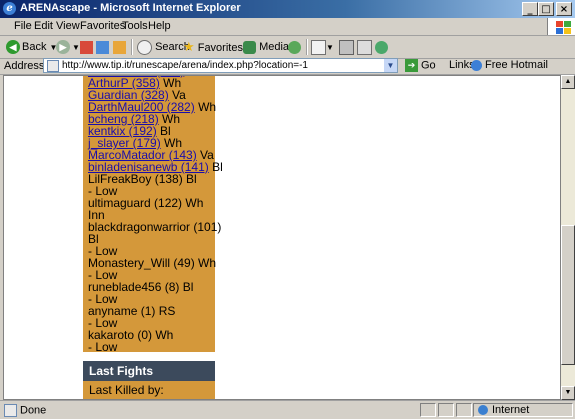  Describe the element at coordinates (546, 9) in the screenshot. I see `maximize-button: □` at that location.